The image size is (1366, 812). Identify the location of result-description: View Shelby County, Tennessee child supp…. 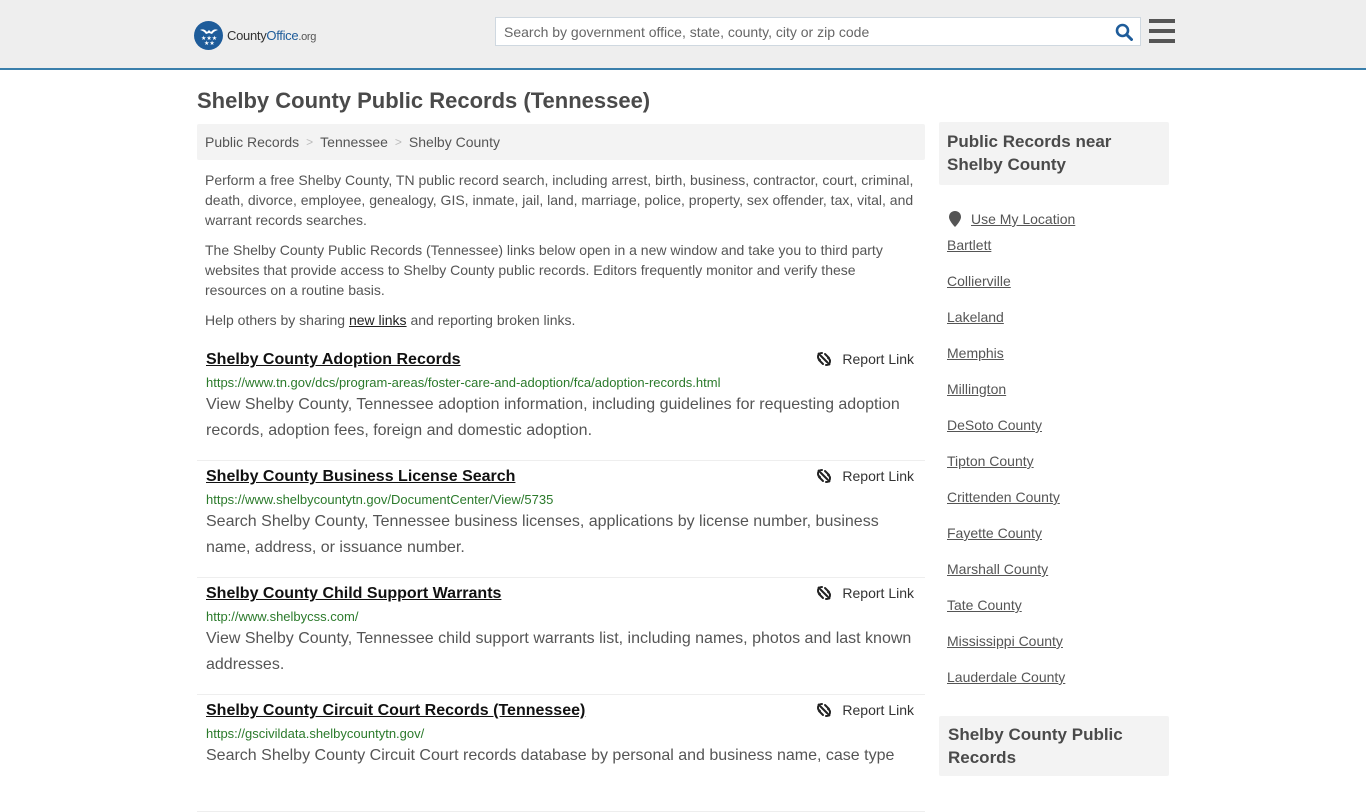
(559, 651).